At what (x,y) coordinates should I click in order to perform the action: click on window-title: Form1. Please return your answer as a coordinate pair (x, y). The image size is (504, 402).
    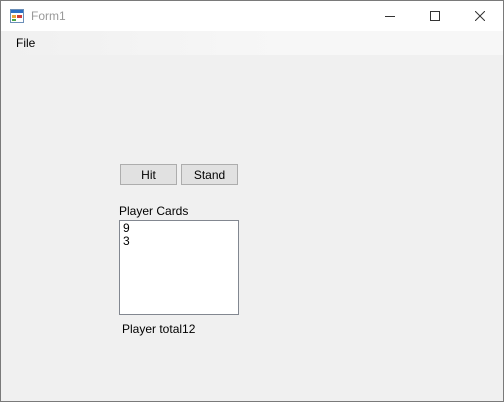
    Looking at the image, I should click on (48, 16).